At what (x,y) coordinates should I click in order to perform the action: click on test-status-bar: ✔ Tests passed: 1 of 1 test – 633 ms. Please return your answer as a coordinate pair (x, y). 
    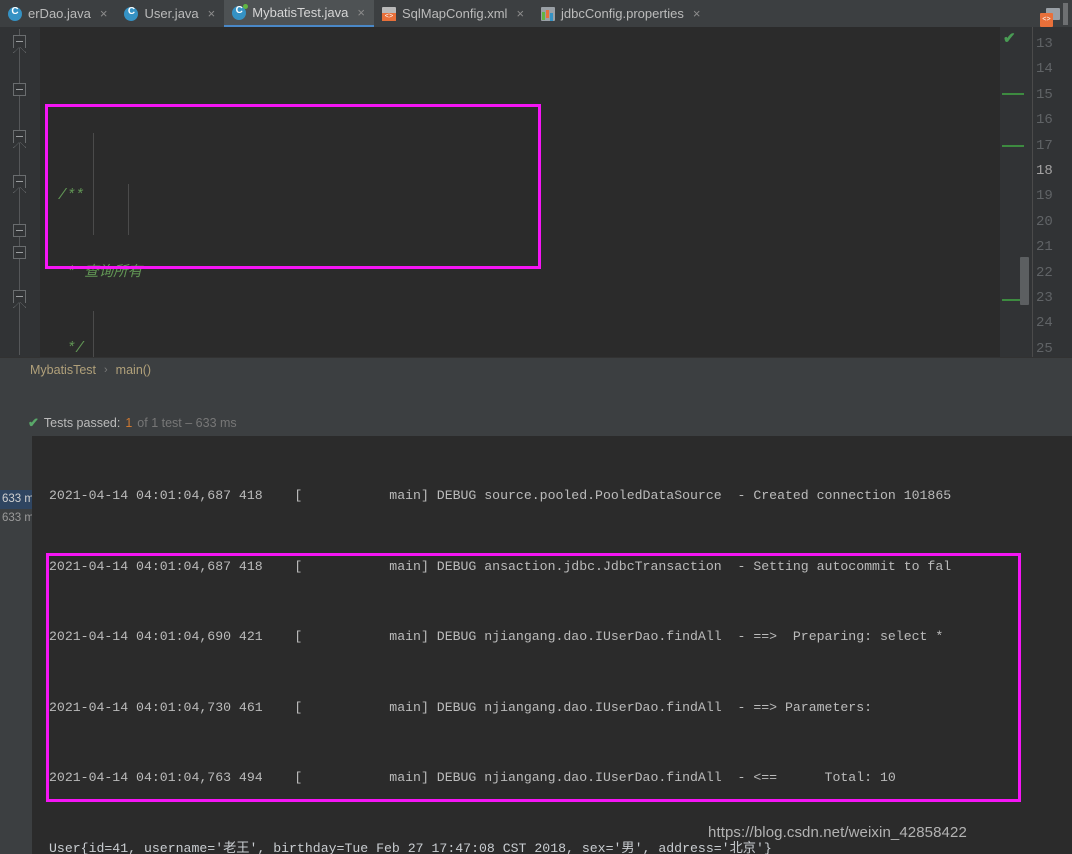
    Looking at the image, I should click on (536, 423).